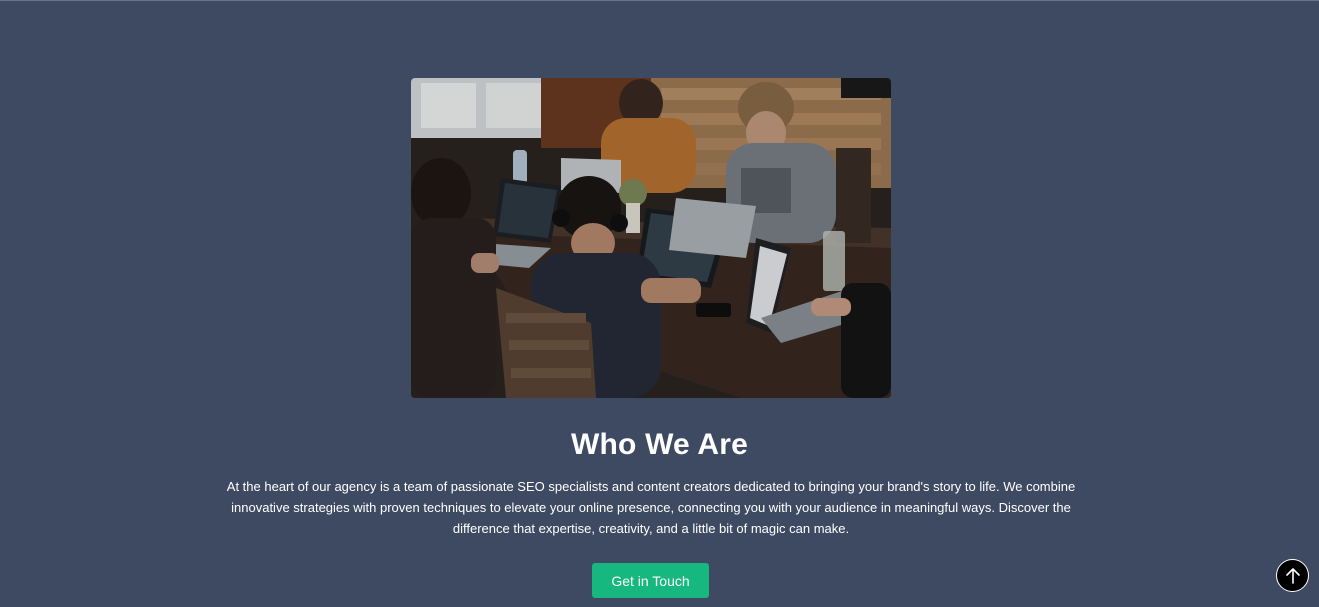 This screenshot has height=607, width=1319. I want to click on arrow-up-icon, so click(1292, 575).